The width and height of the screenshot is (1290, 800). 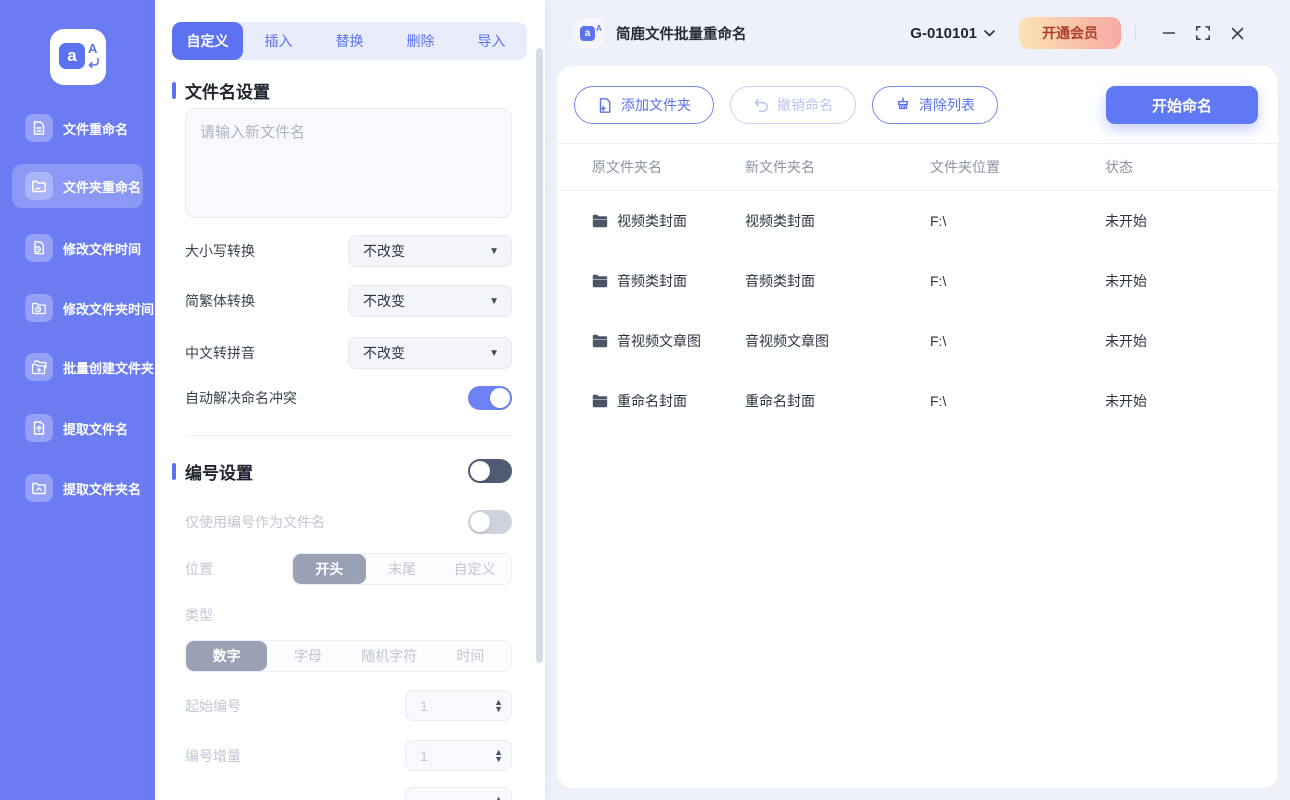 What do you see at coordinates (349, 41) in the screenshot?
I see `tab-replace: 替换` at bounding box center [349, 41].